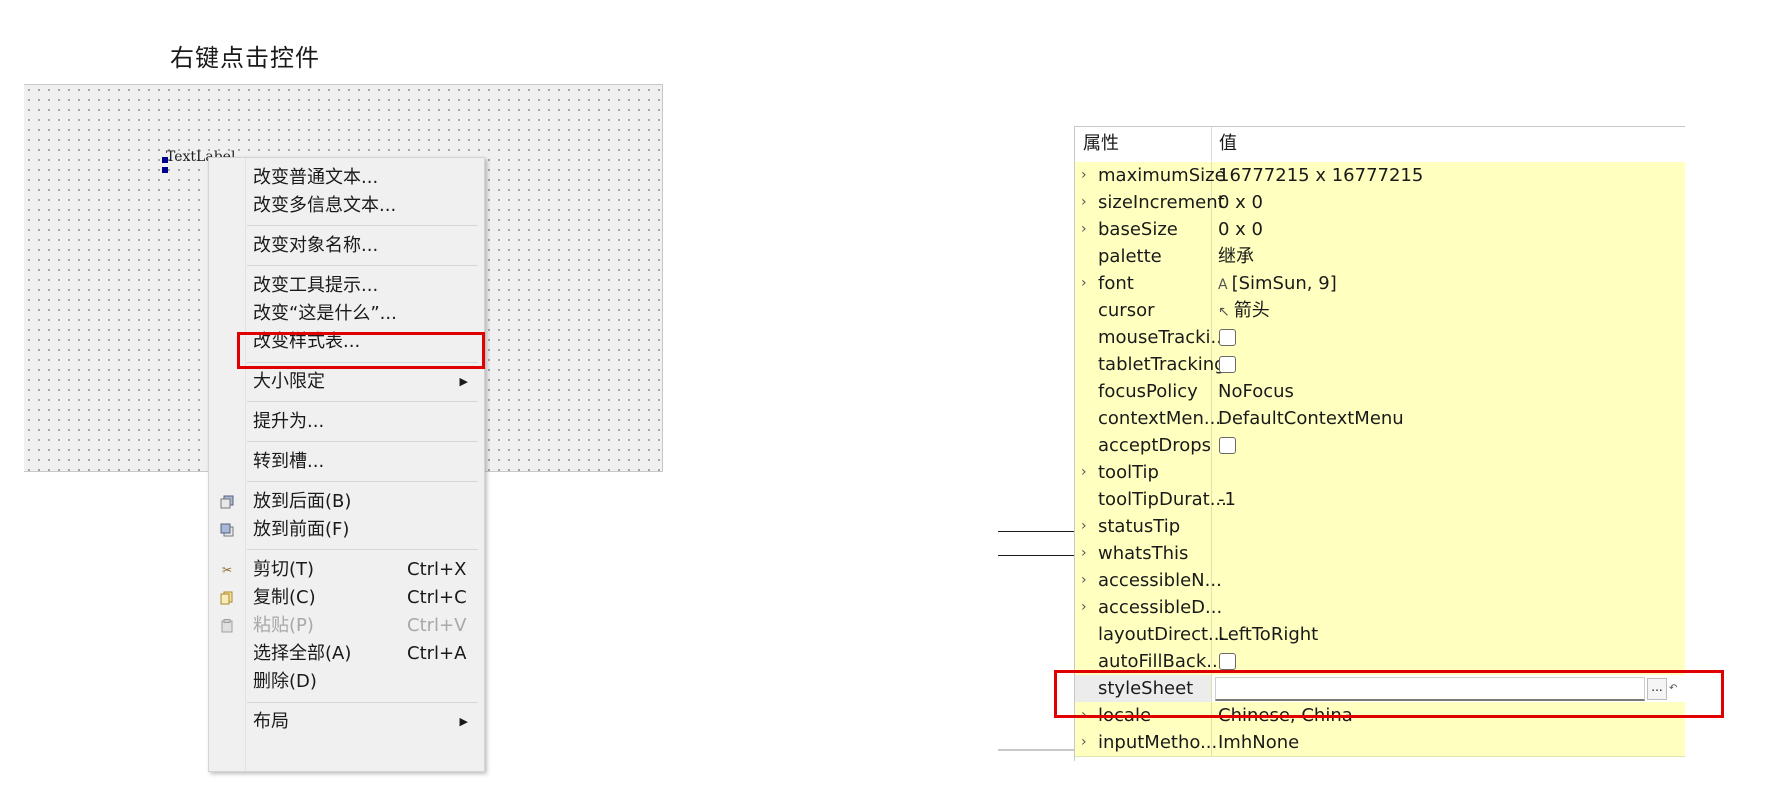  Describe the element at coordinates (1227, 364) in the screenshot. I see `tablettracking-checkbox` at that location.